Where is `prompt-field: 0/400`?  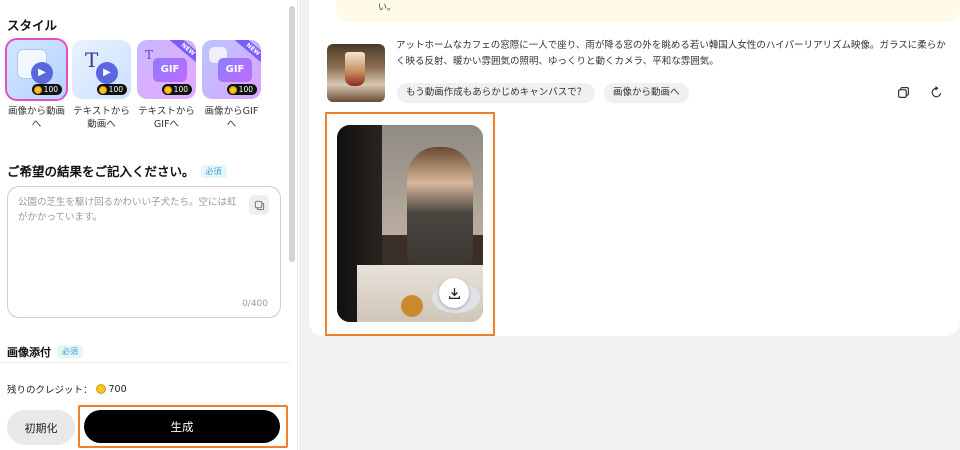 prompt-field: 0/400 is located at coordinates (144, 252).